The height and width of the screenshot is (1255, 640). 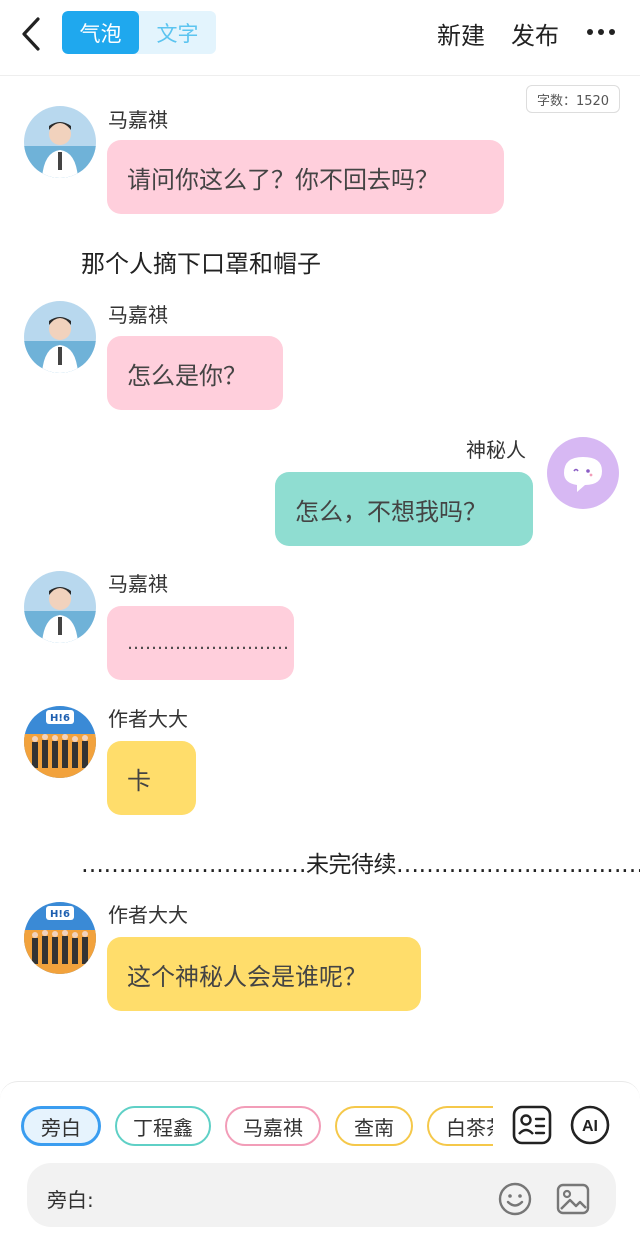 What do you see at coordinates (583, 473) in the screenshot?
I see `ghost-avatar` at bounding box center [583, 473].